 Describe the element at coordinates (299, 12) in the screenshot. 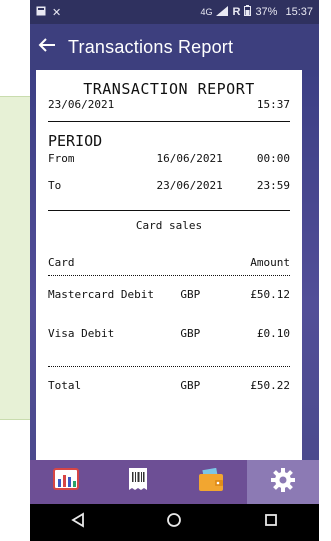

I see `status-time: 15:37` at that location.